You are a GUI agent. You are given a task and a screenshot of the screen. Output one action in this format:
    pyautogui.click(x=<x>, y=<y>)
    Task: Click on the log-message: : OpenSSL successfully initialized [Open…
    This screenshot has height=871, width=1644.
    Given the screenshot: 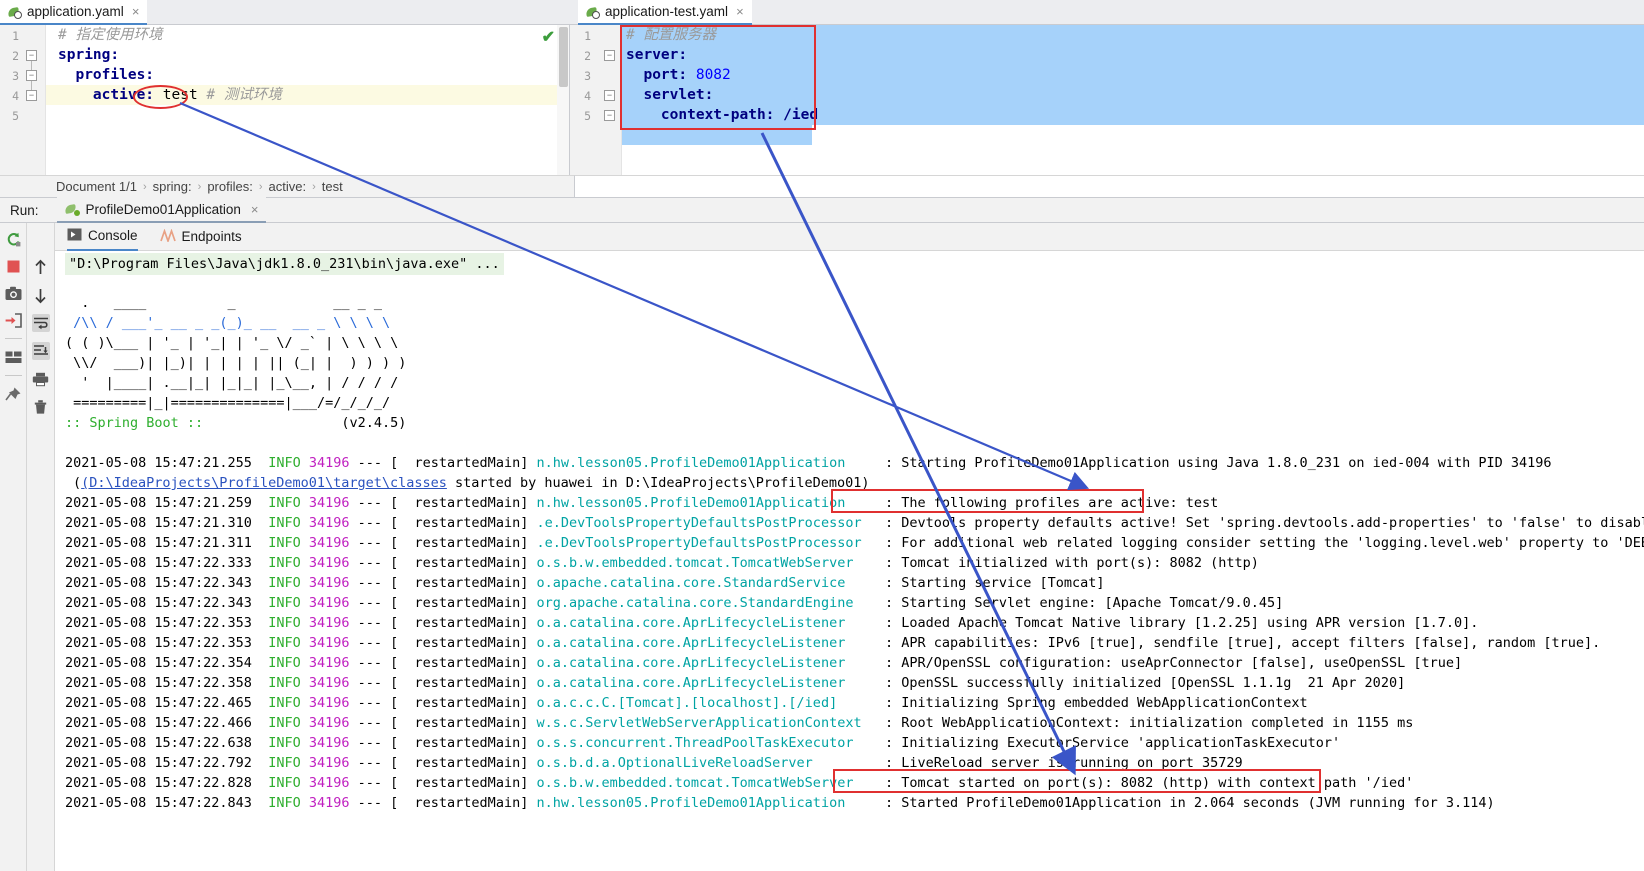 What is the action you would take?
    pyautogui.click(x=1145, y=683)
    